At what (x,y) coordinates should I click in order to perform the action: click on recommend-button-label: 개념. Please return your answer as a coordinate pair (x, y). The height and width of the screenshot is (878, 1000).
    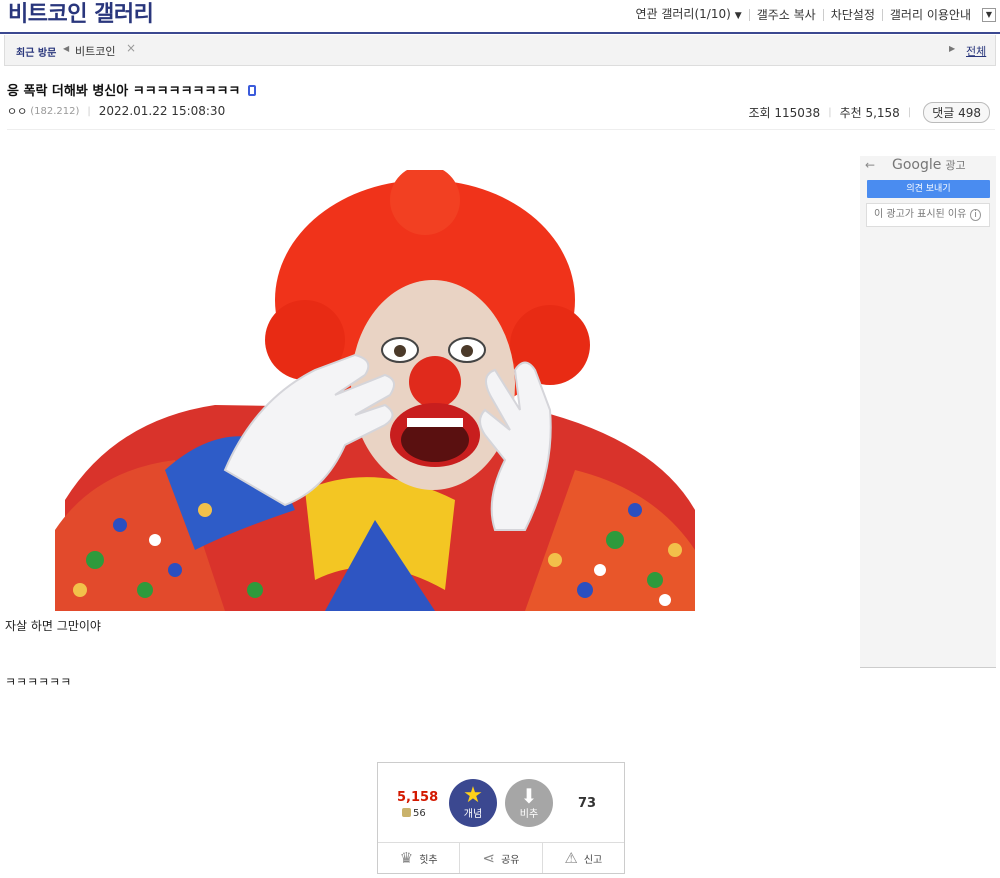
    Looking at the image, I should click on (473, 814).